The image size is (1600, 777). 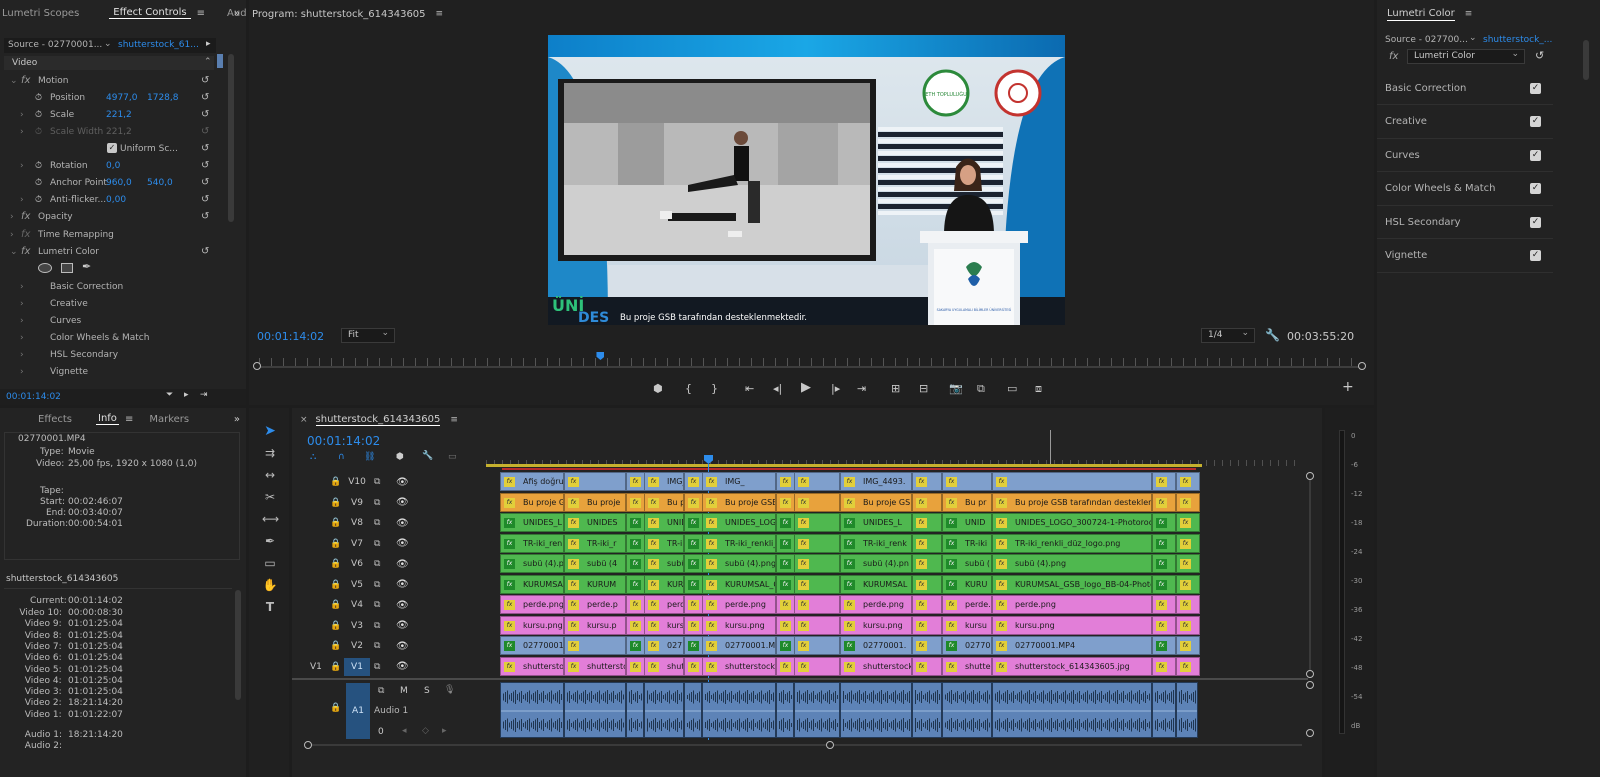 I want to click on go-to-in-icon: ⇤, so click(x=749, y=388).